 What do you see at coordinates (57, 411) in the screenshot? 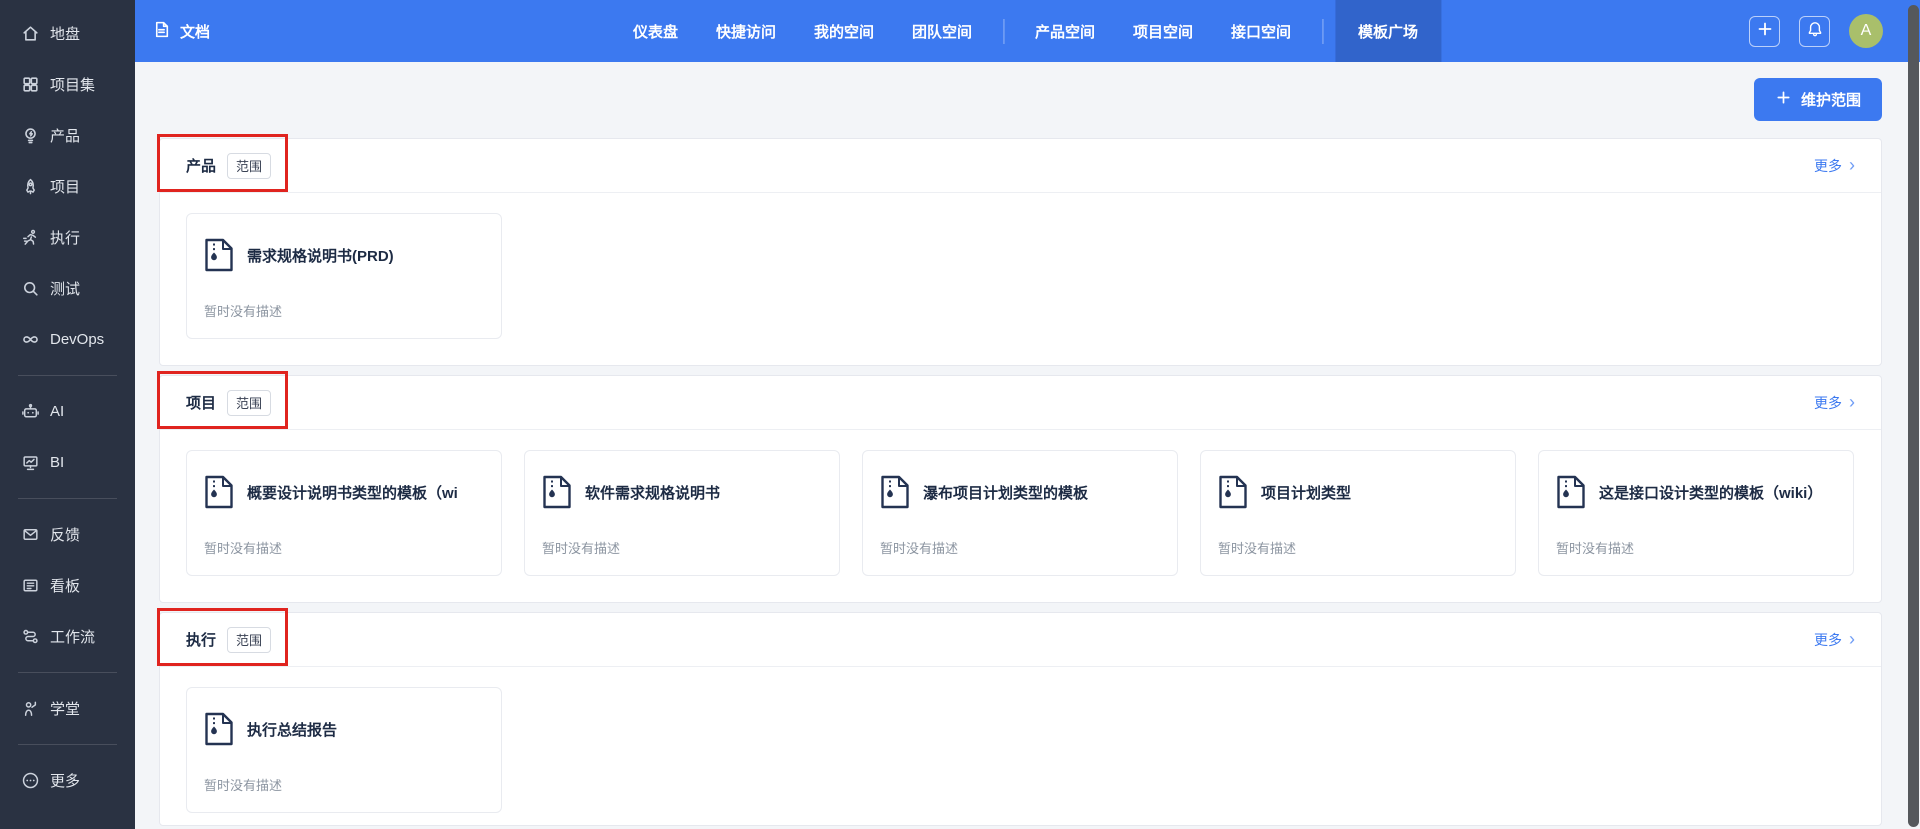
I see `sidebar-item-label: AI` at bounding box center [57, 411].